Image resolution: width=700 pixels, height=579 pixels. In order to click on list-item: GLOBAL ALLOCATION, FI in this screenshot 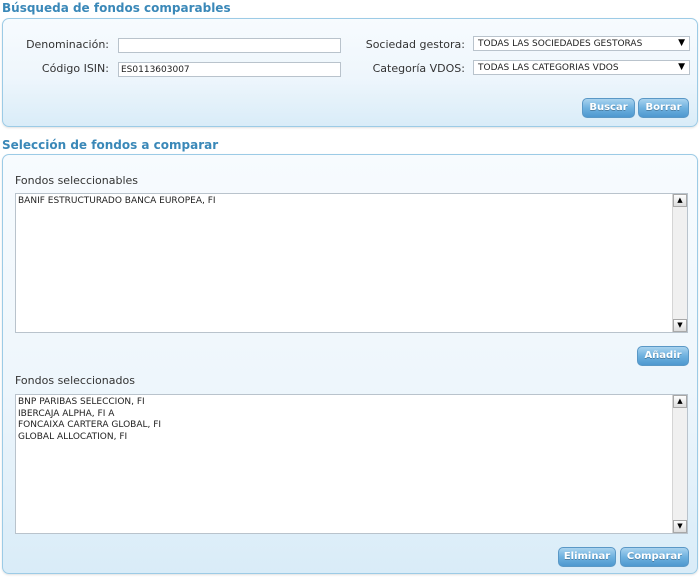, I will do `click(344, 438)`.